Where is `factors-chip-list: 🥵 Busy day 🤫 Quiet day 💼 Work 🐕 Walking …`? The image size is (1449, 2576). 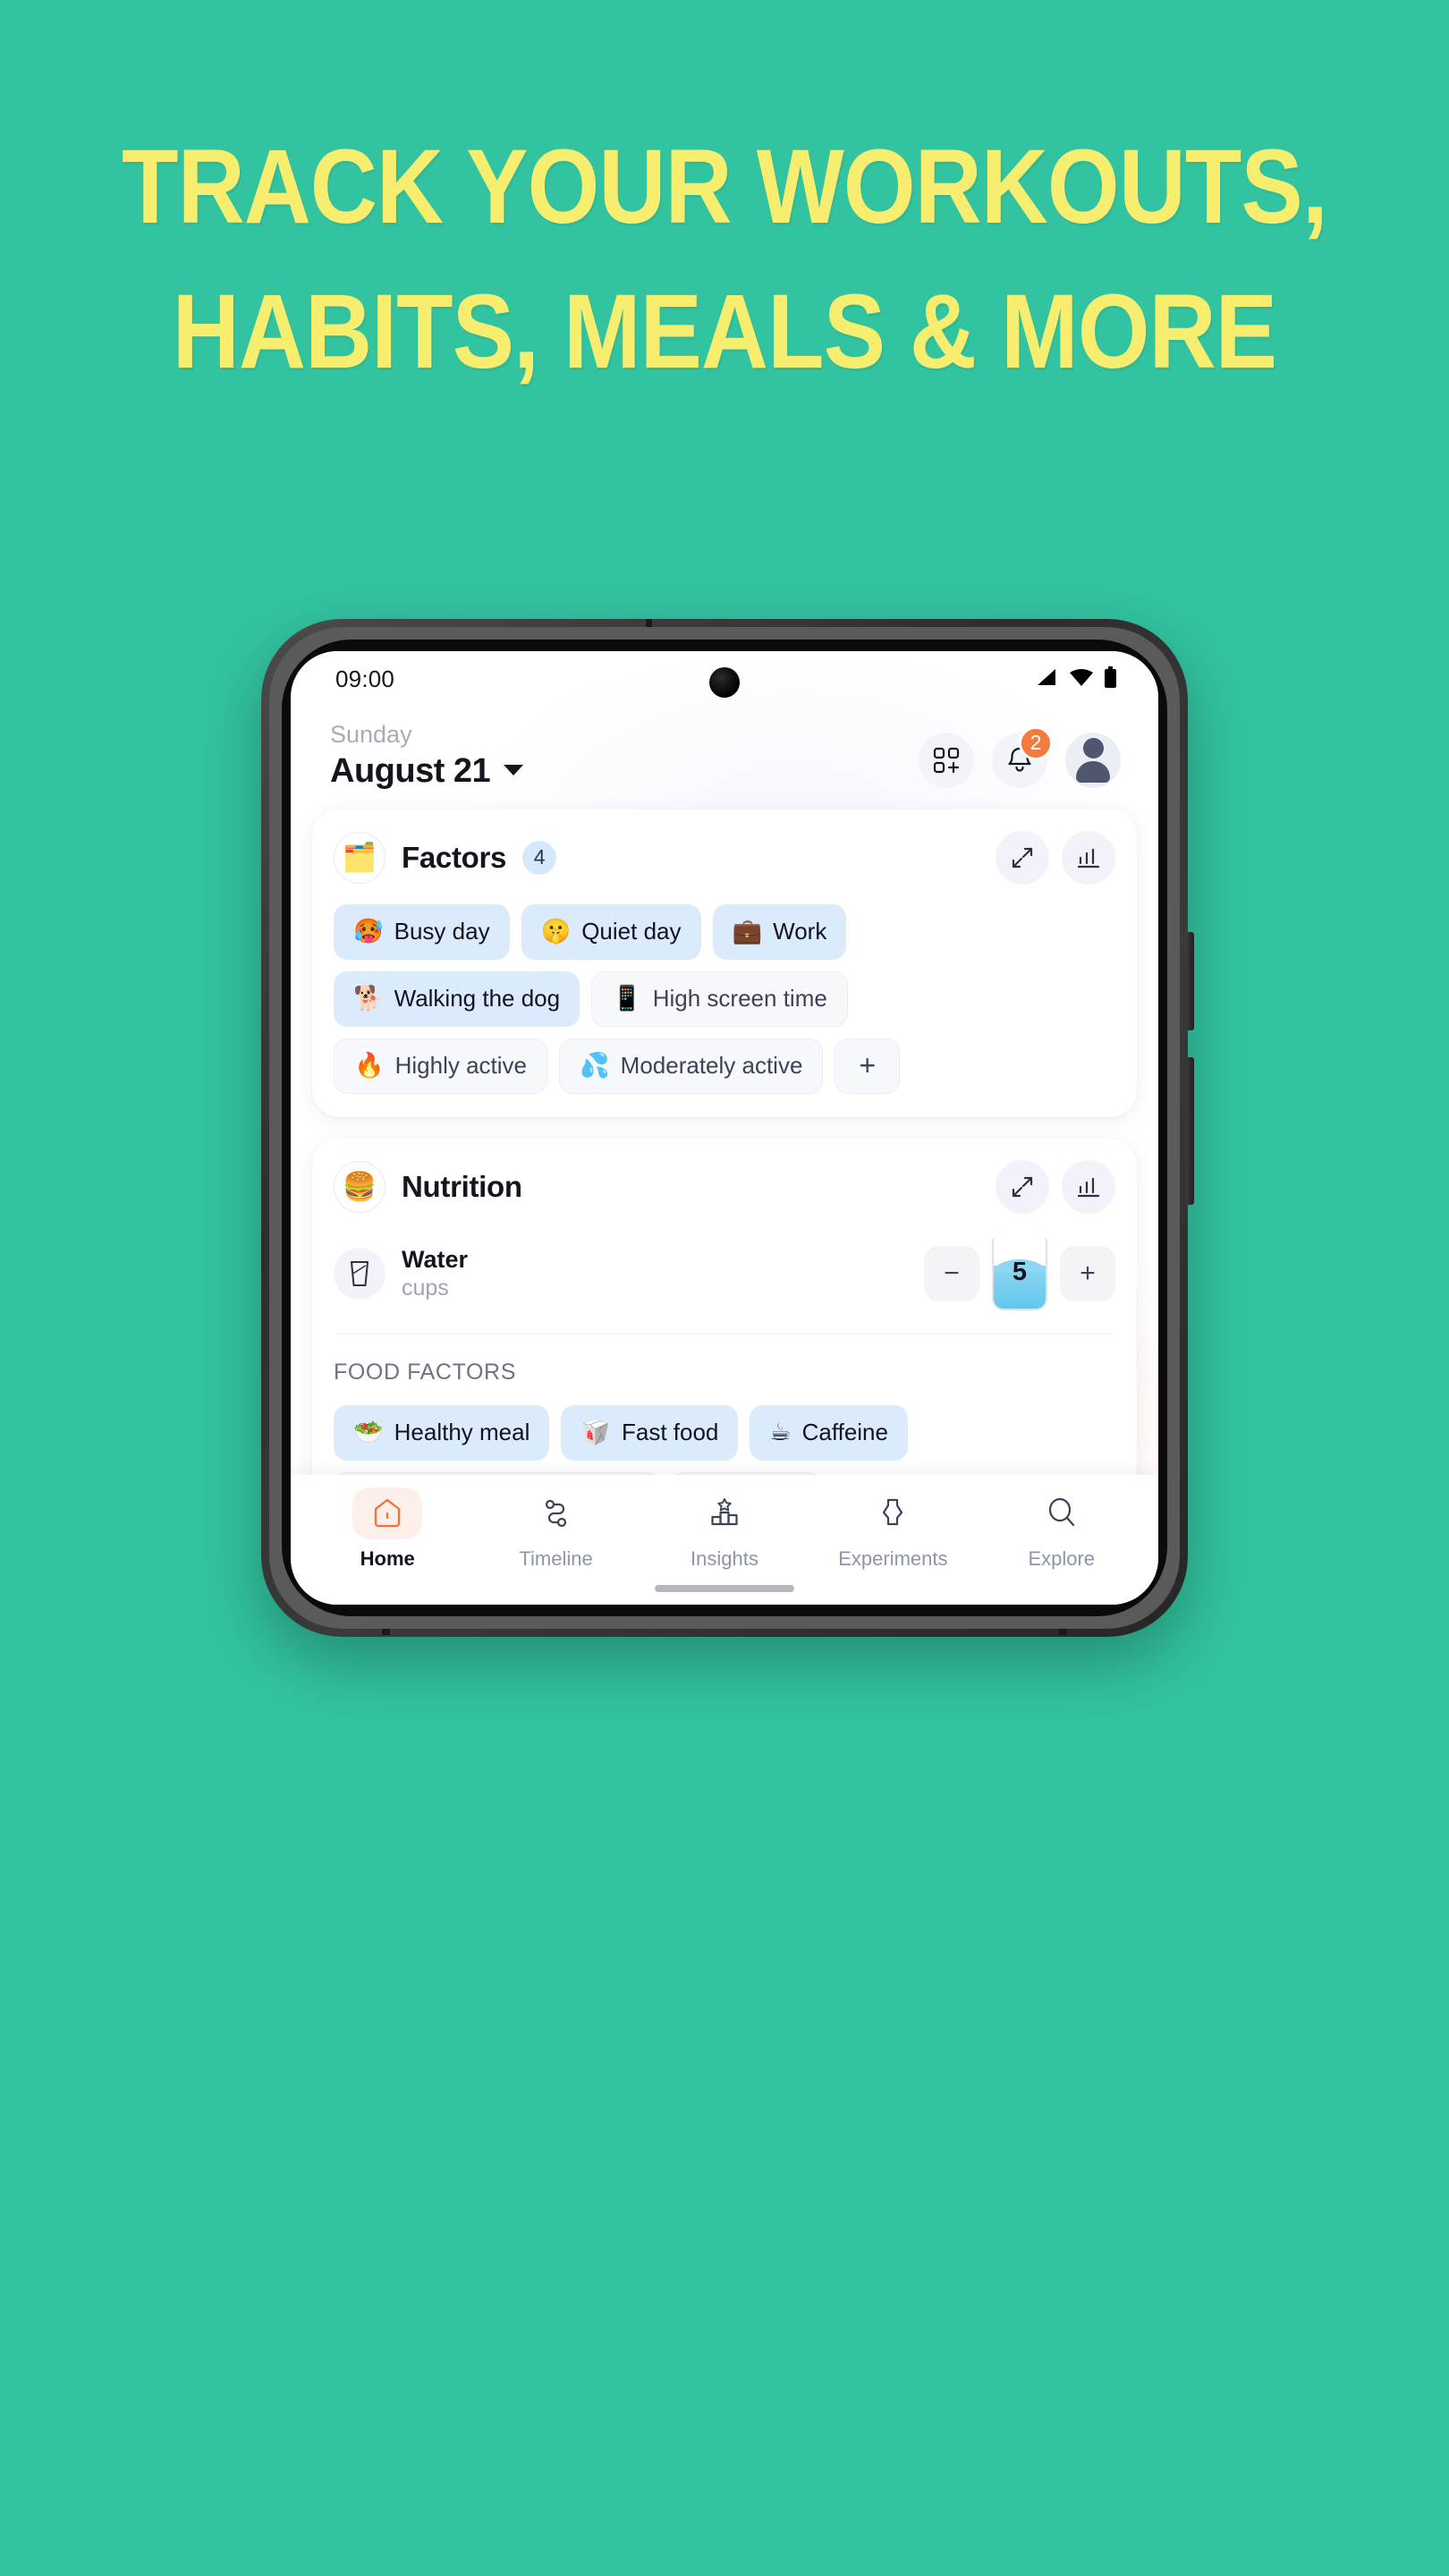
factors-chip-list: 🥵 Busy day 🤫 Quiet day 💼 Work 🐕 Walking … is located at coordinates (724, 998).